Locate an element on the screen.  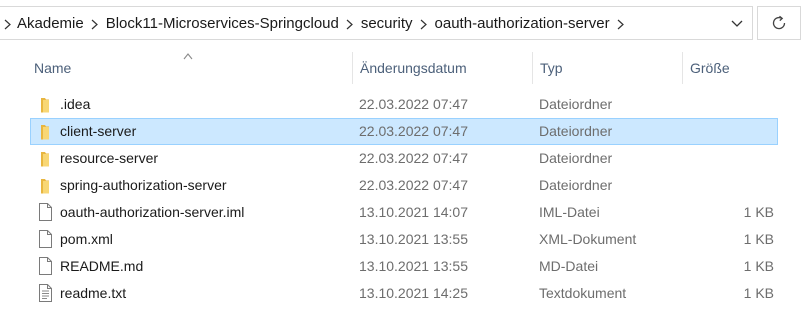
file-name: .idea is located at coordinates (75, 104).